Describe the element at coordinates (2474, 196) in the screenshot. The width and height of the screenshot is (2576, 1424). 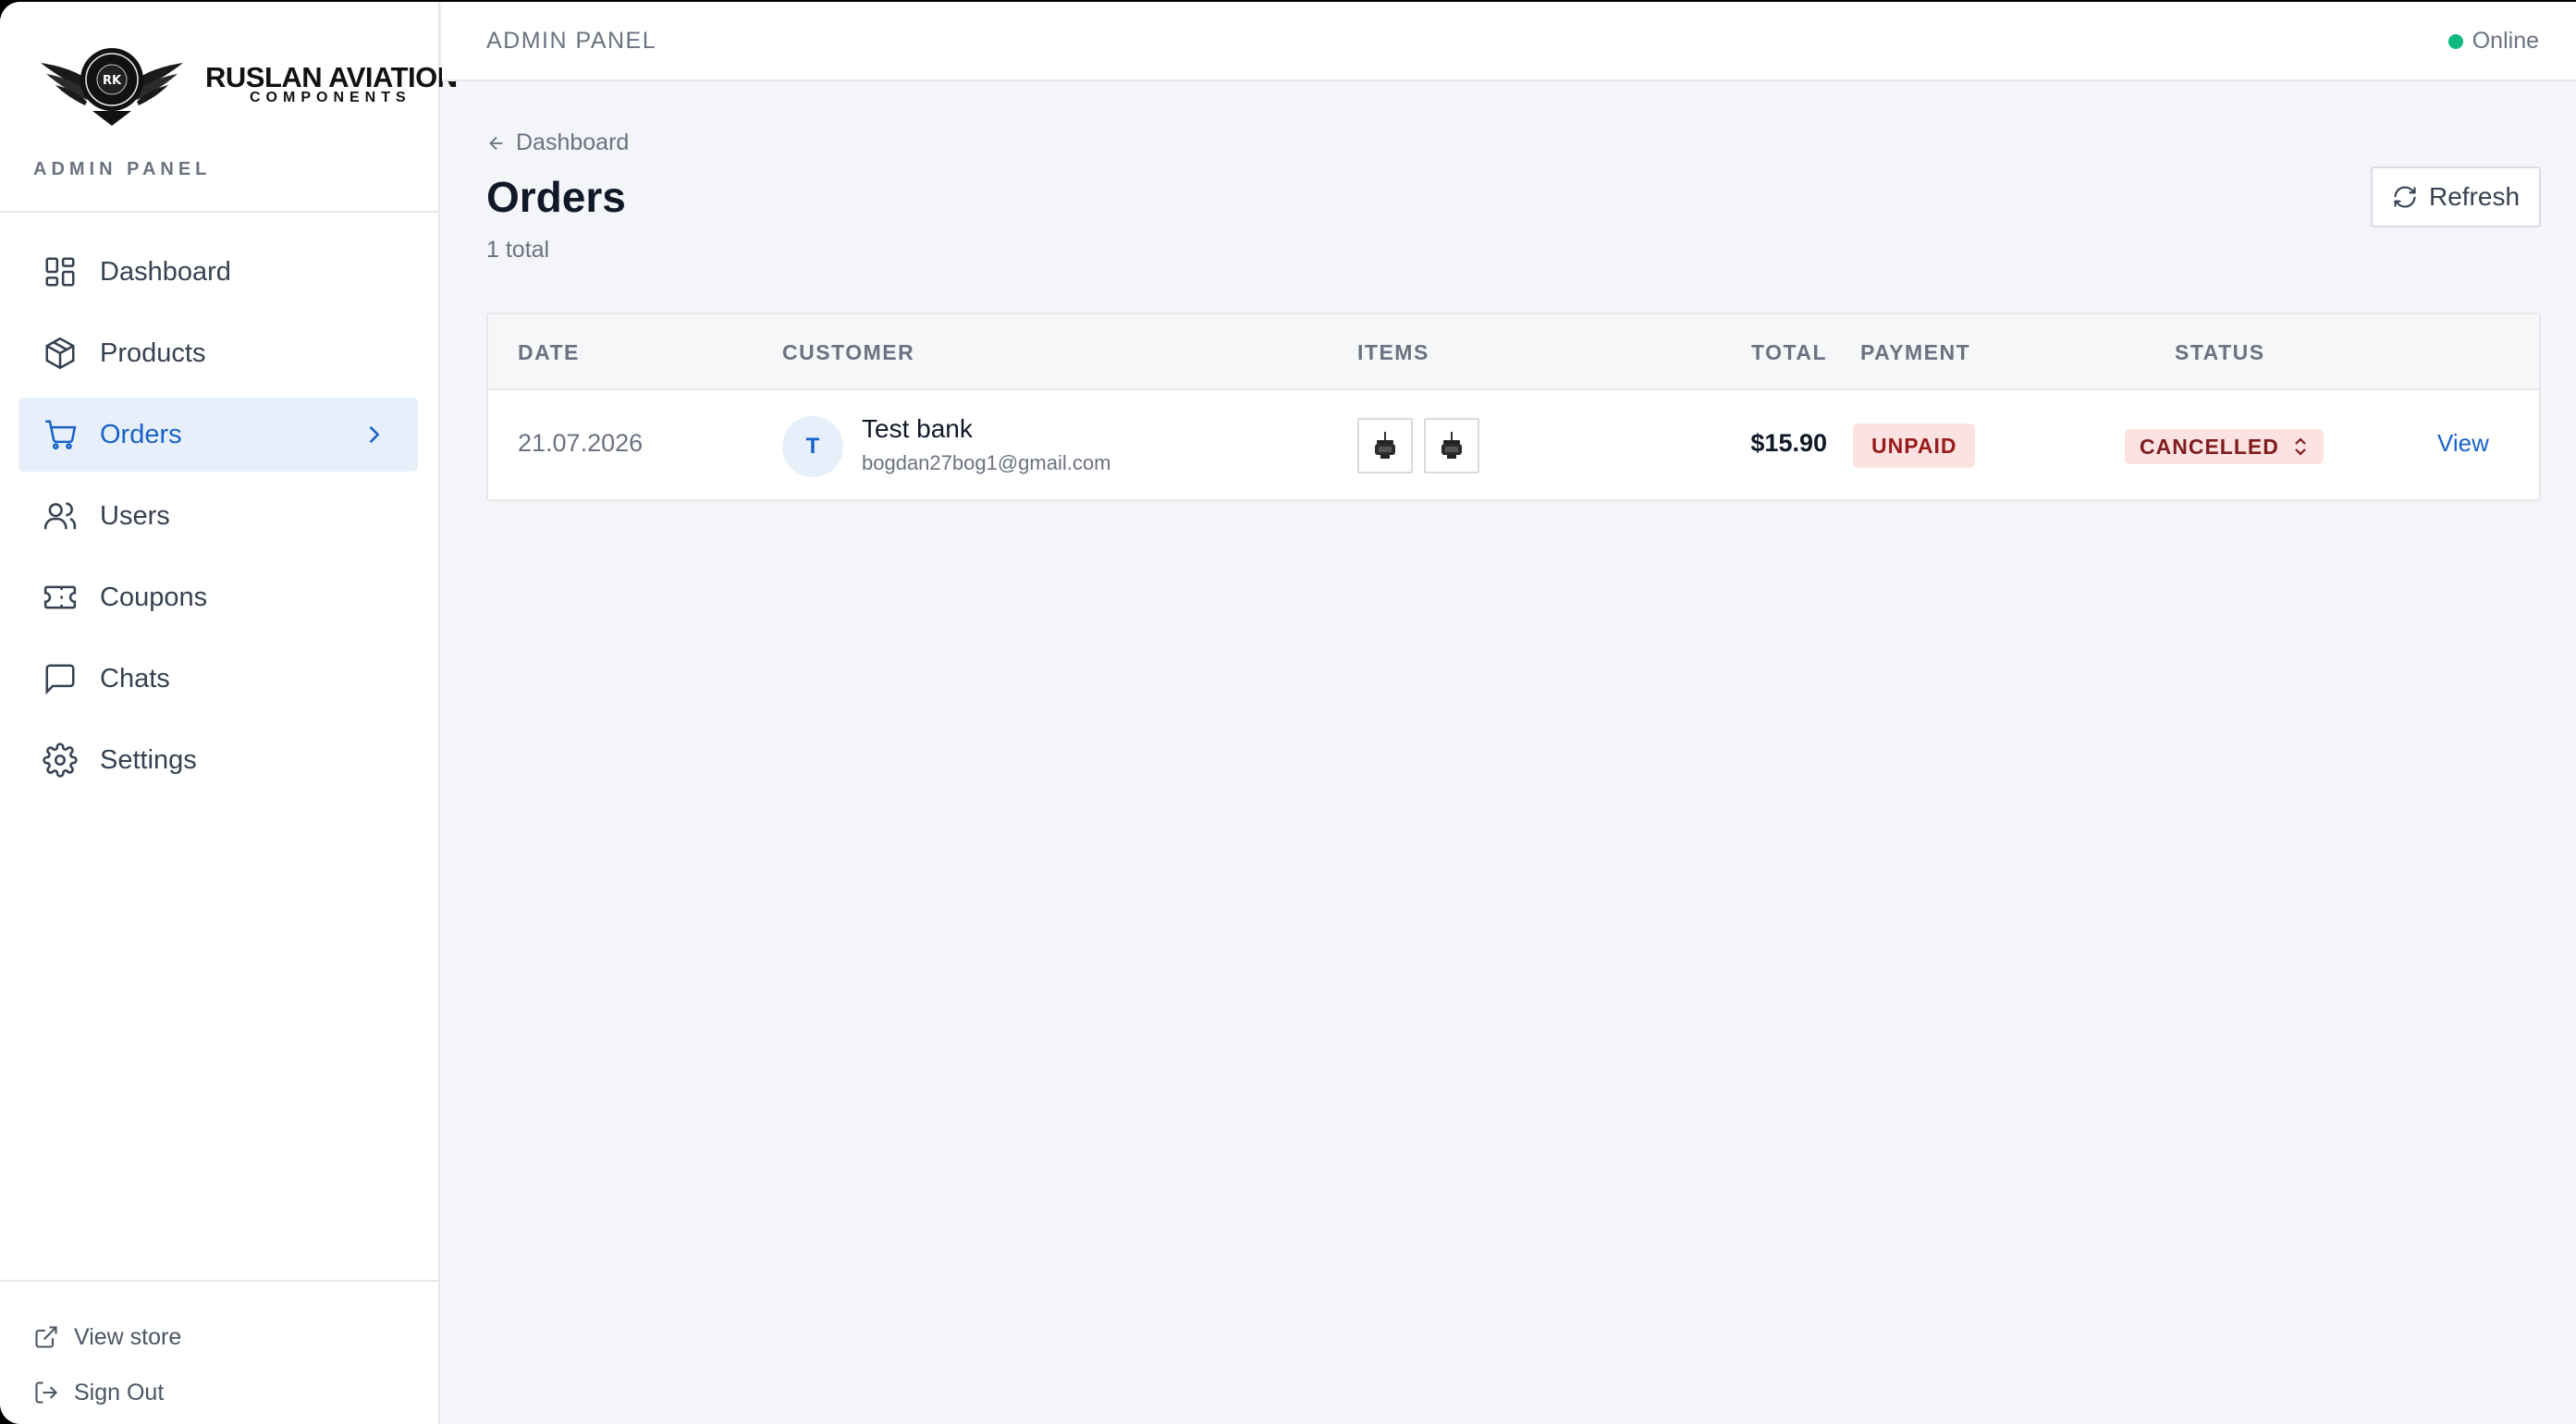
I see `refresh-label: Refresh` at that location.